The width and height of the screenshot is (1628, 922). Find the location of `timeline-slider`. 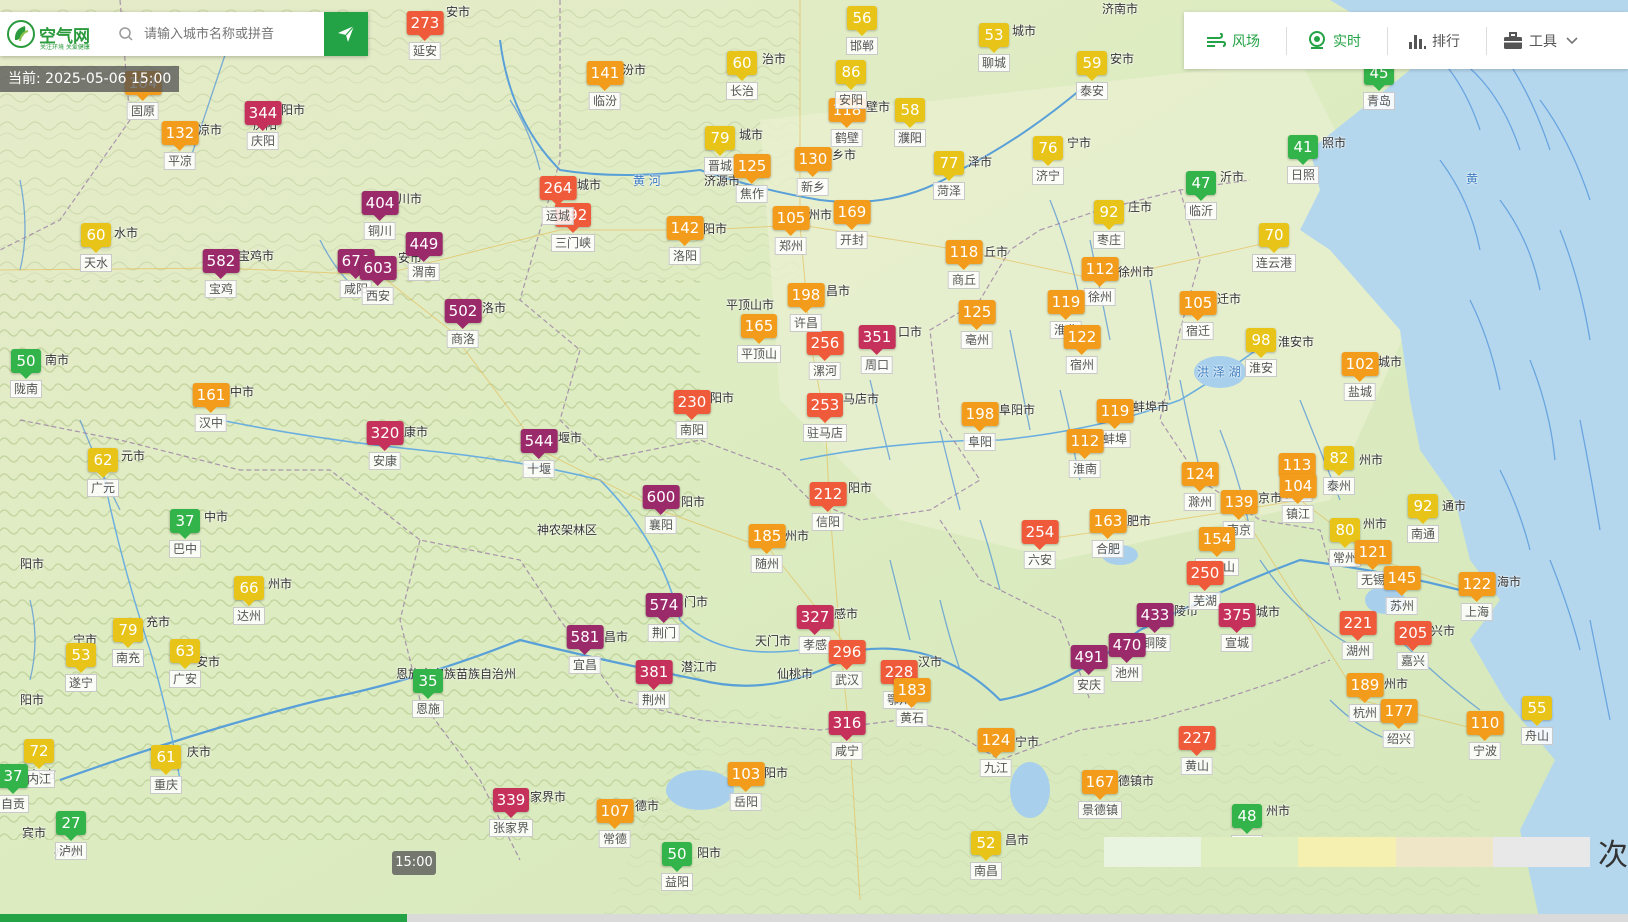

timeline-slider is located at coordinates (814, 918).